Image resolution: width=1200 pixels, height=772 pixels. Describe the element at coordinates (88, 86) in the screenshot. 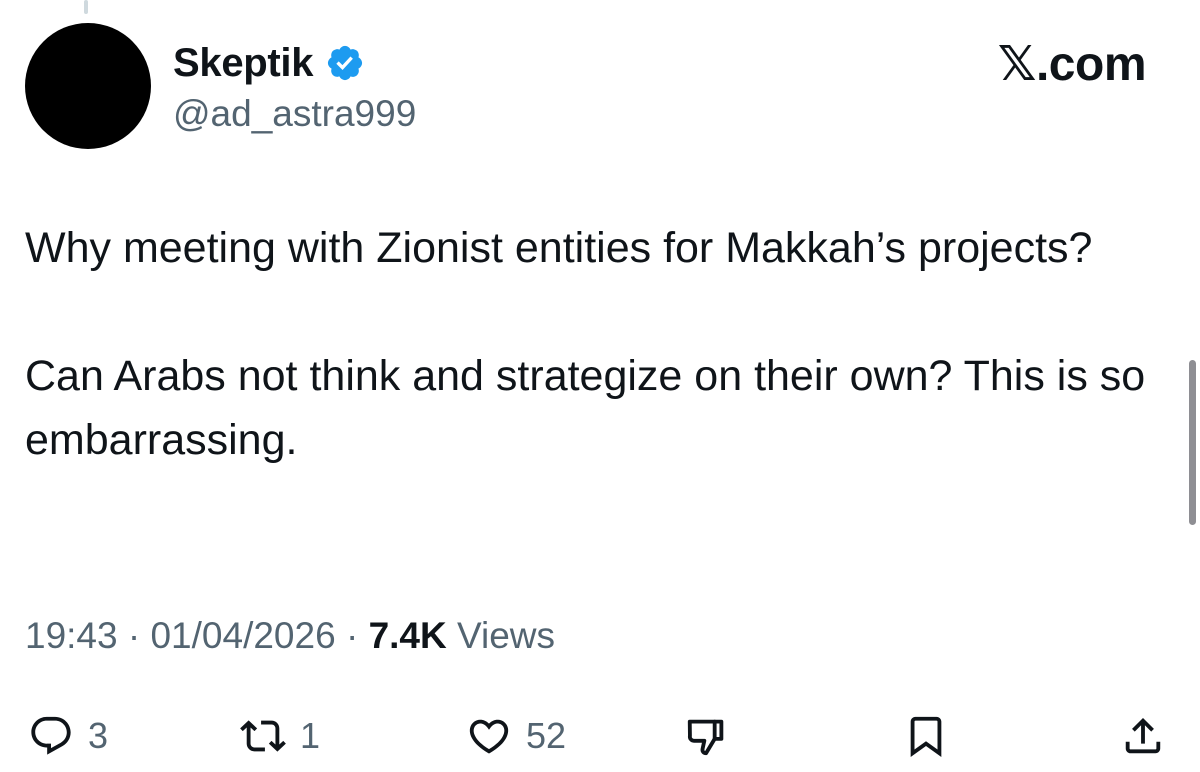

I see `avatar` at that location.